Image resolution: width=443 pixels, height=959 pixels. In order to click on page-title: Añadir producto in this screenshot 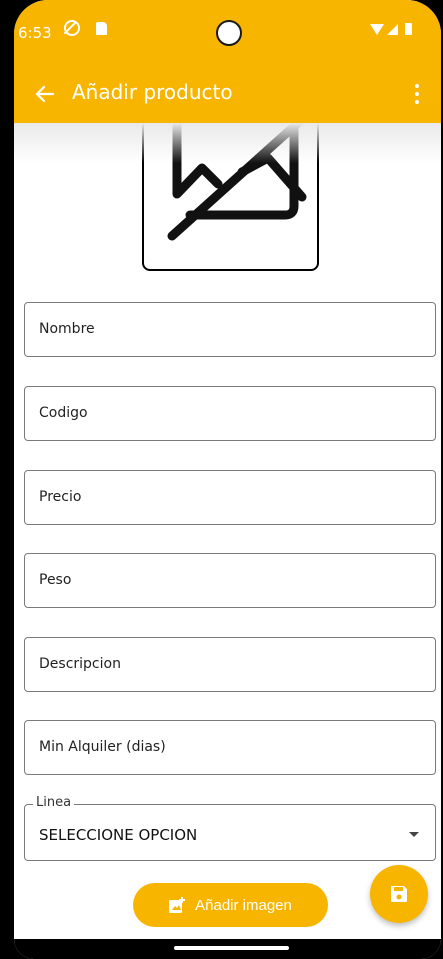, I will do `click(152, 92)`.